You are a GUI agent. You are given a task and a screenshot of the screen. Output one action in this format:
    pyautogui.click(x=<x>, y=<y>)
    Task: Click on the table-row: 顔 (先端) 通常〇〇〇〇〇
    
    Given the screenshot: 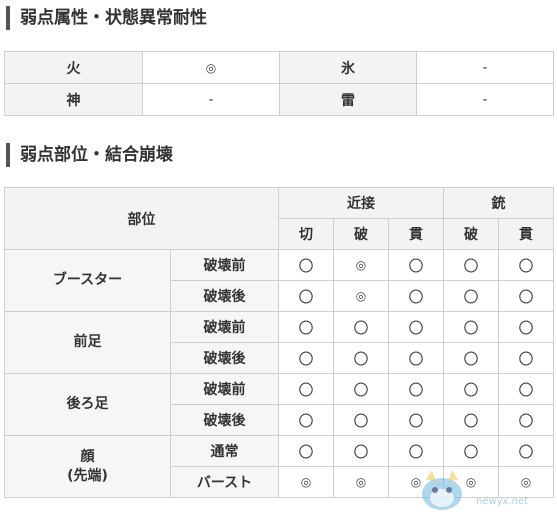 What is the action you would take?
    pyautogui.click(x=279, y=466)
    